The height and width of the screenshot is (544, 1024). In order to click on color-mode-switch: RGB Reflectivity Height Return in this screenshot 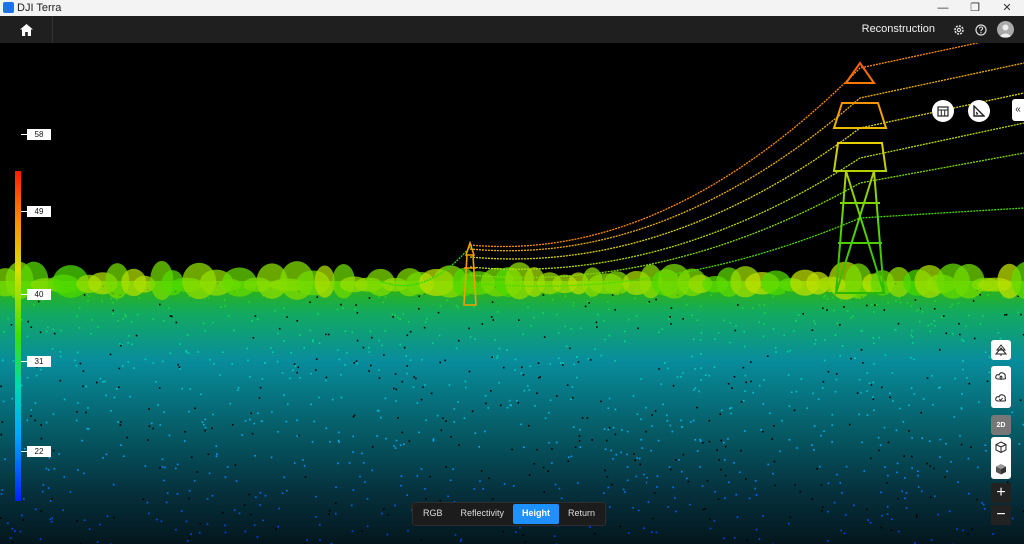, I will do `click(509, 514)`.